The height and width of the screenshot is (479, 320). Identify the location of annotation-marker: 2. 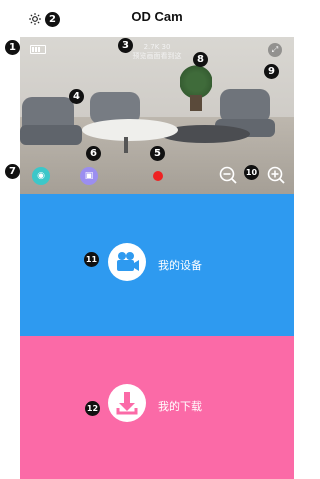
(52, 19).